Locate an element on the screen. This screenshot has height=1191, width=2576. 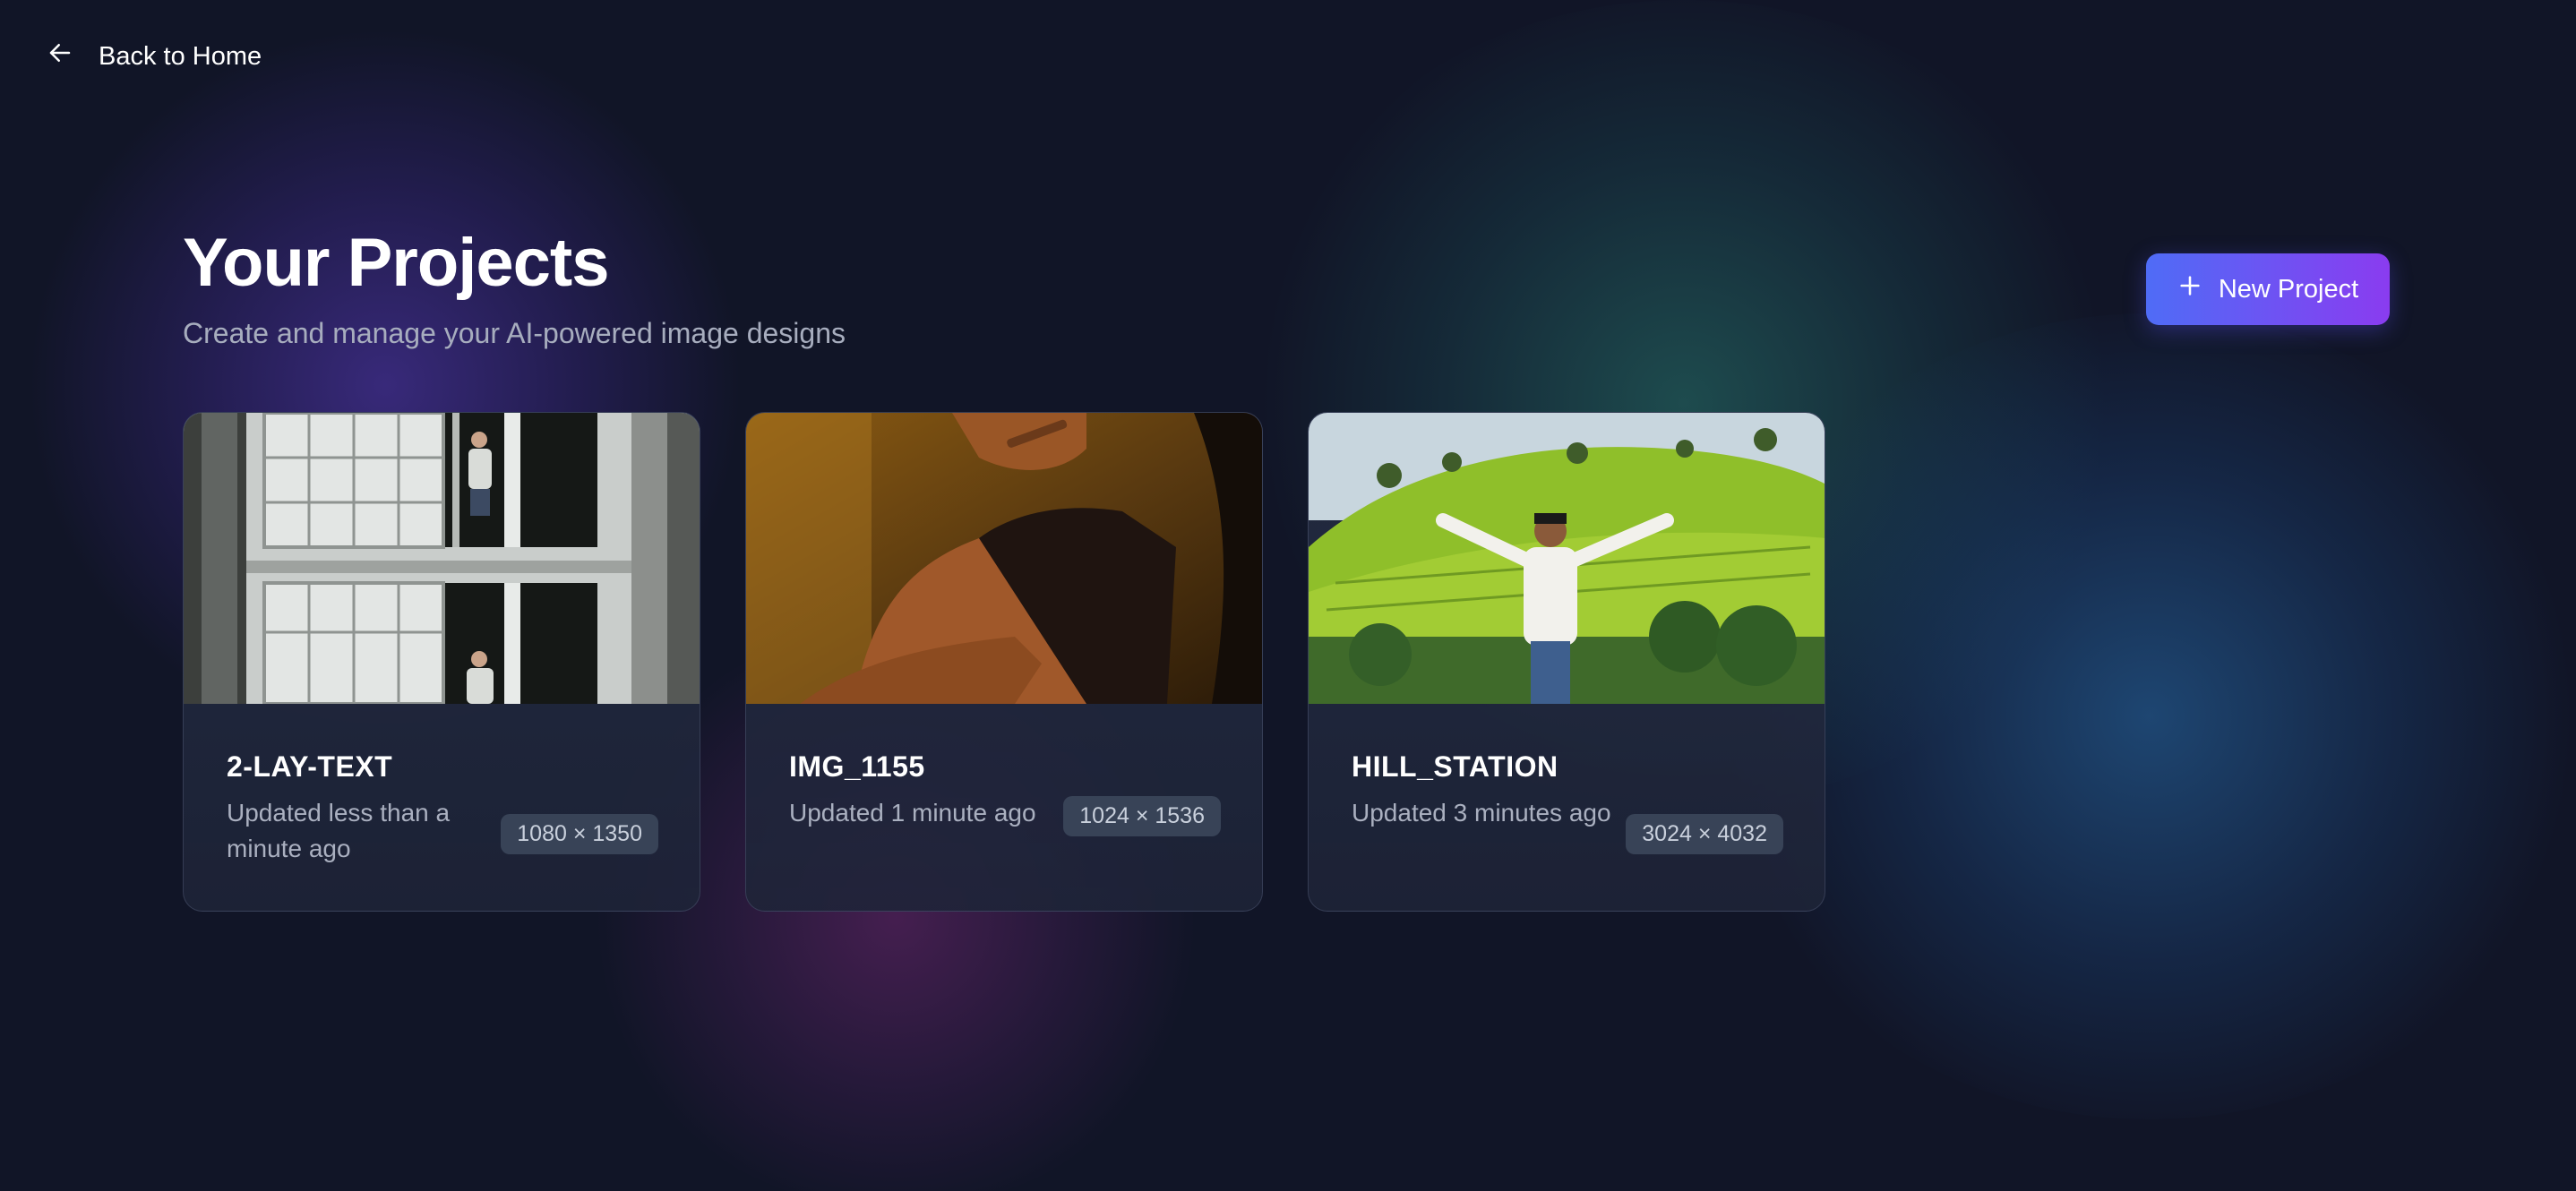
arrow-left-icon is located at coordinates (60, 56).